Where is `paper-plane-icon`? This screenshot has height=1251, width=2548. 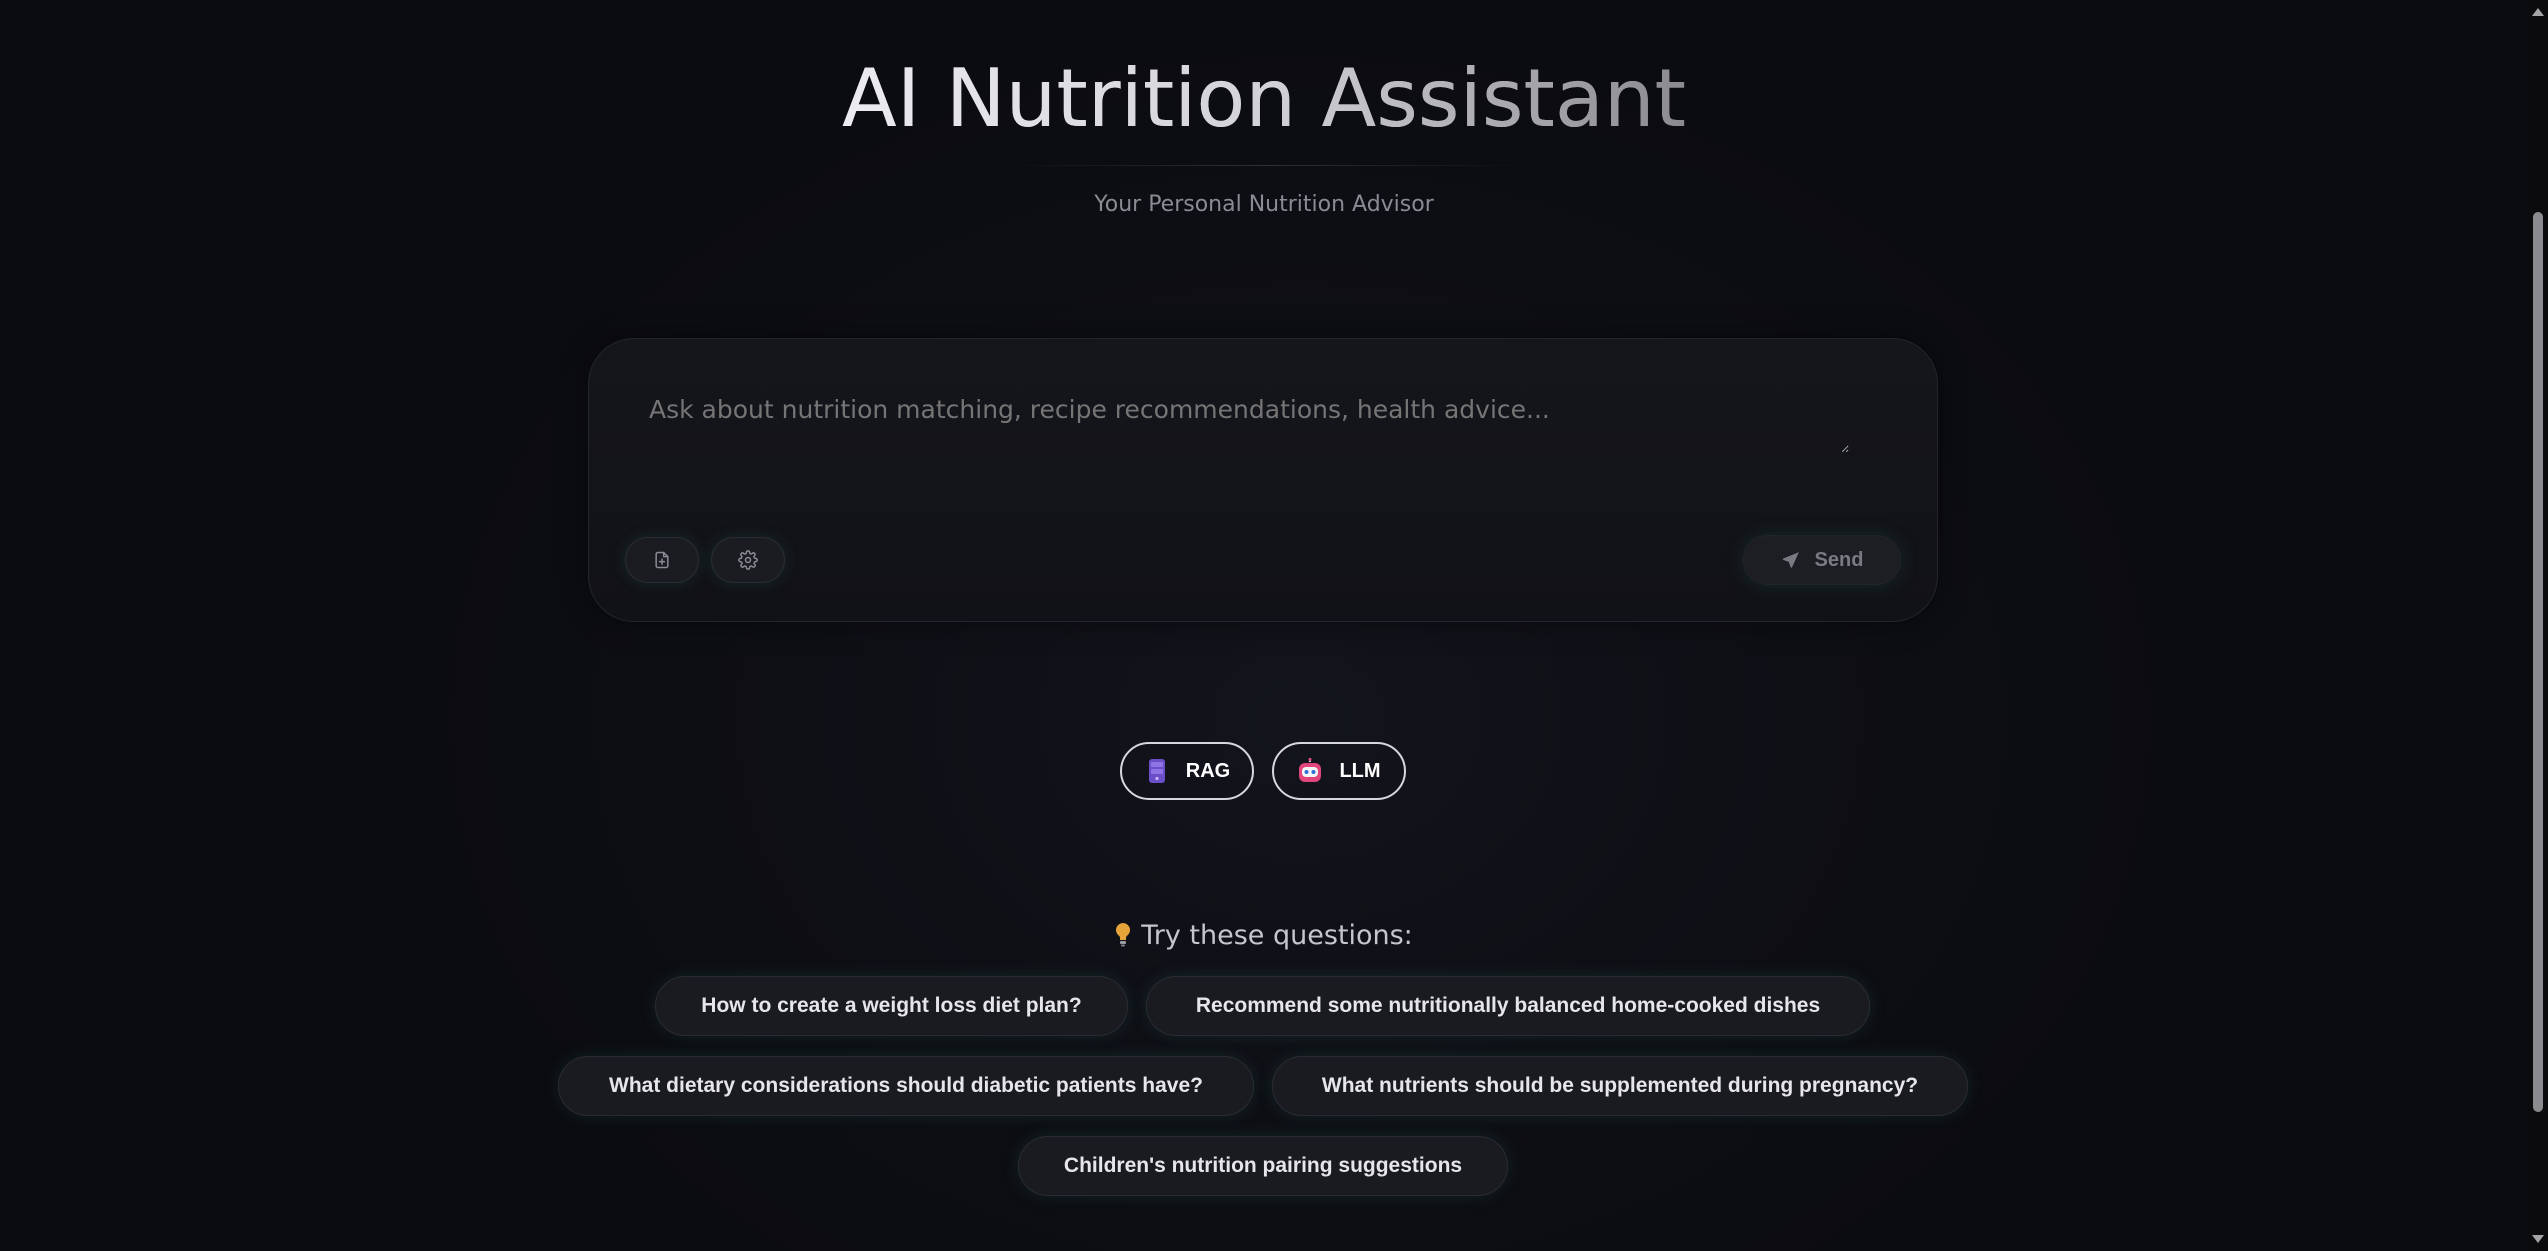 paper-plane-icon is located at coordinates (1790, 560).